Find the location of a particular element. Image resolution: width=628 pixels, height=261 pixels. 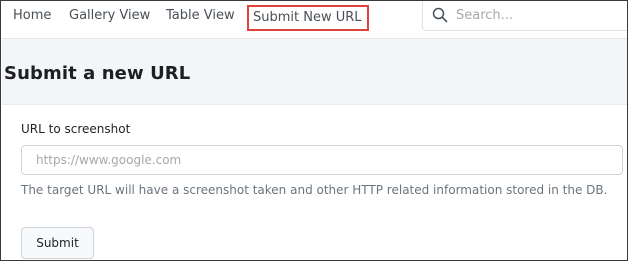

nav-submit-new-url-link: Submit New URL is located at coordinates (308, 18).